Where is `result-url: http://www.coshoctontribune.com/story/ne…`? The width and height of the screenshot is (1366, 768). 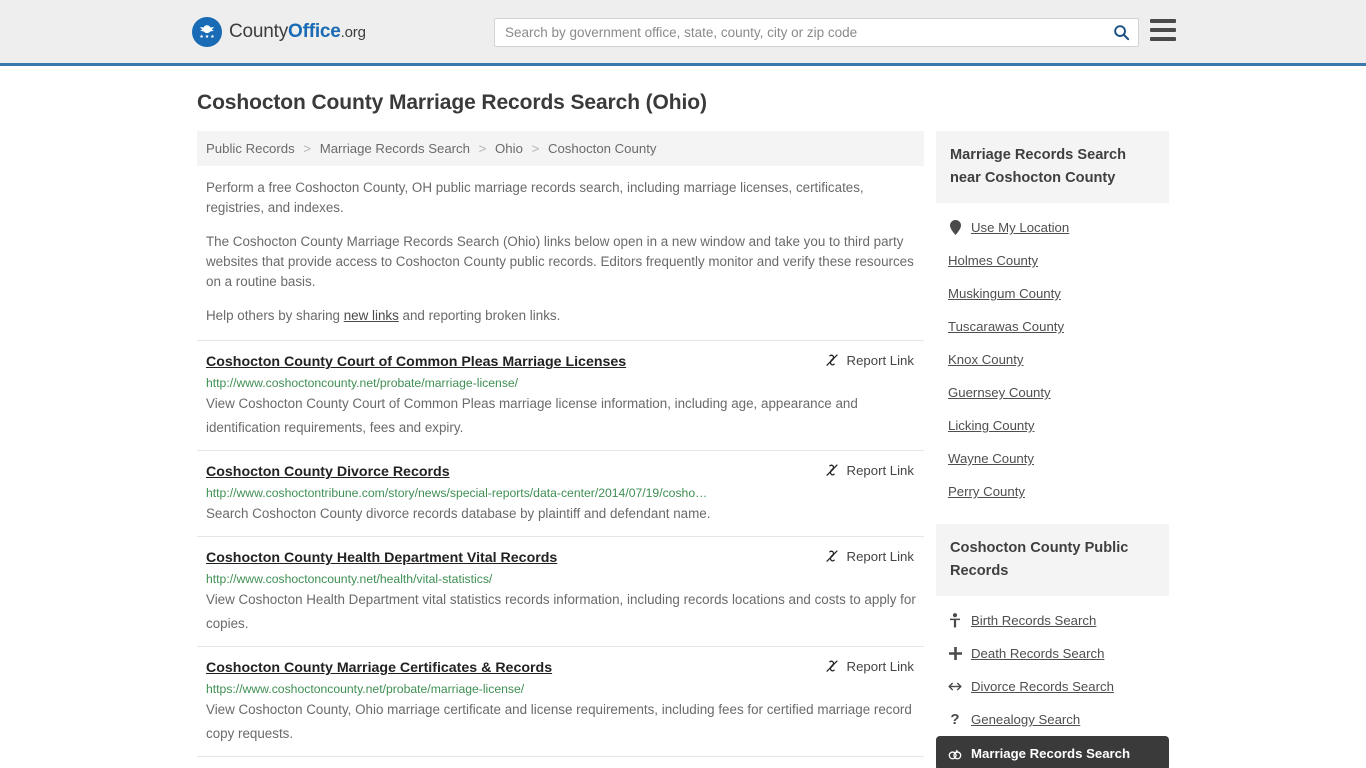 result-url: http://www.coshoctontribune.com/story/ne… is located at coordinates (457, 493).